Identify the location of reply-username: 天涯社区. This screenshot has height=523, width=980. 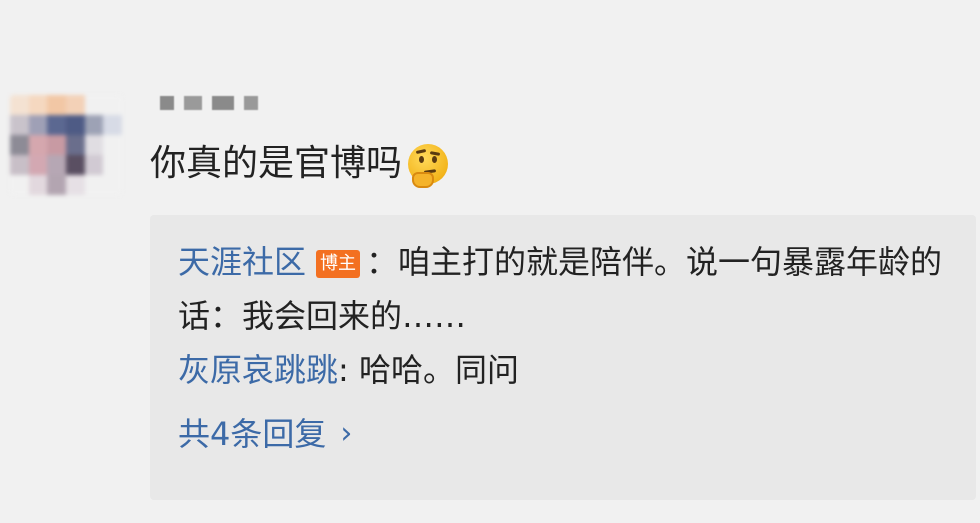
(242, 262).